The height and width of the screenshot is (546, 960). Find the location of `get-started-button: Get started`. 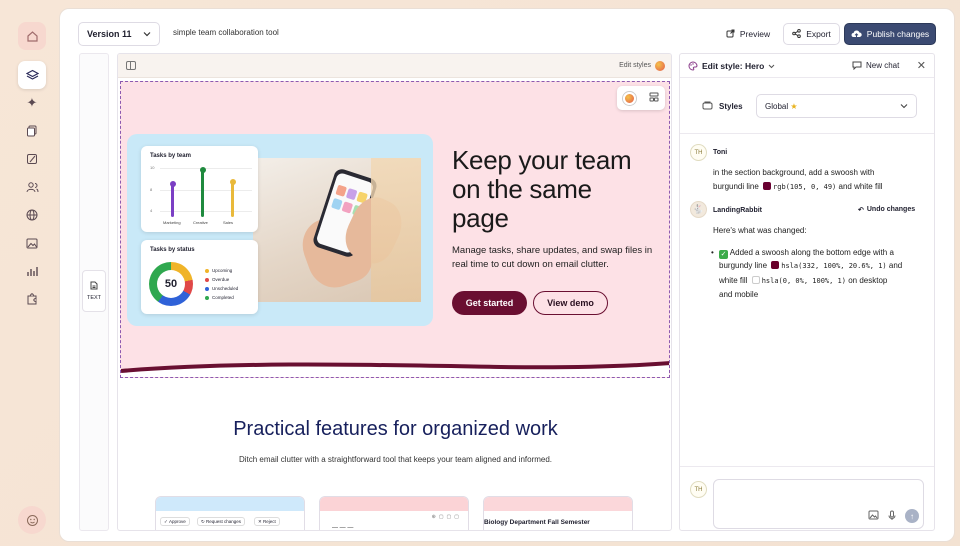

get-started-button: Get started is located at coordinates (489, 303).